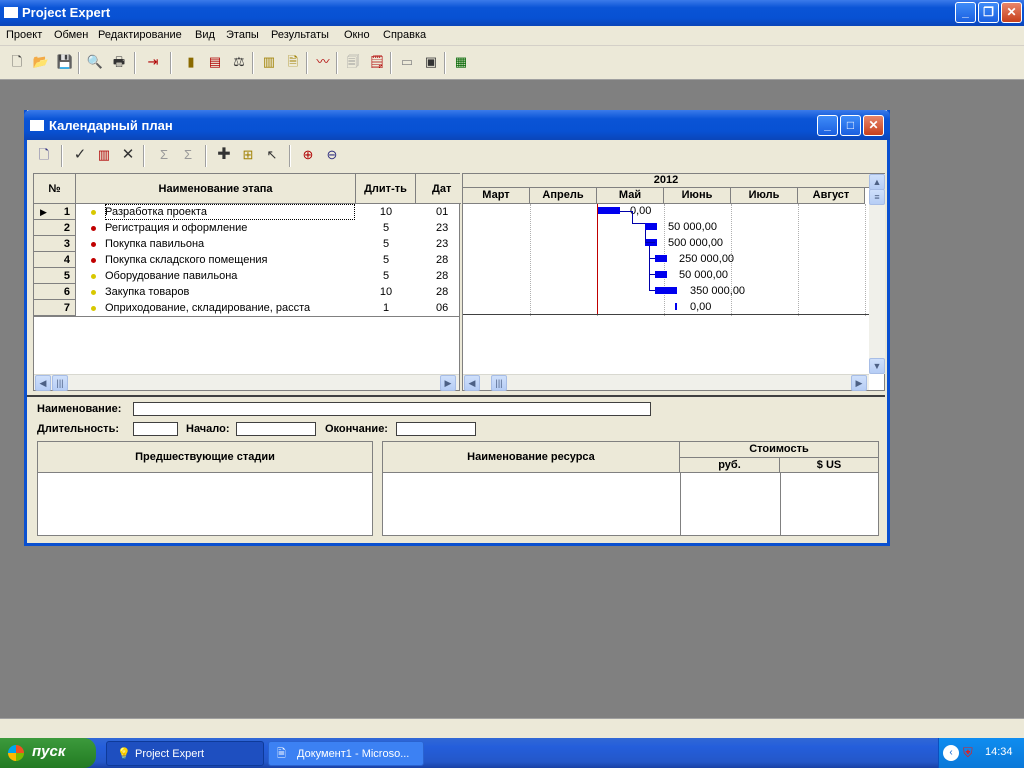  I want to click on vertical-scroll-thumb: ≡, so click(877, 197).